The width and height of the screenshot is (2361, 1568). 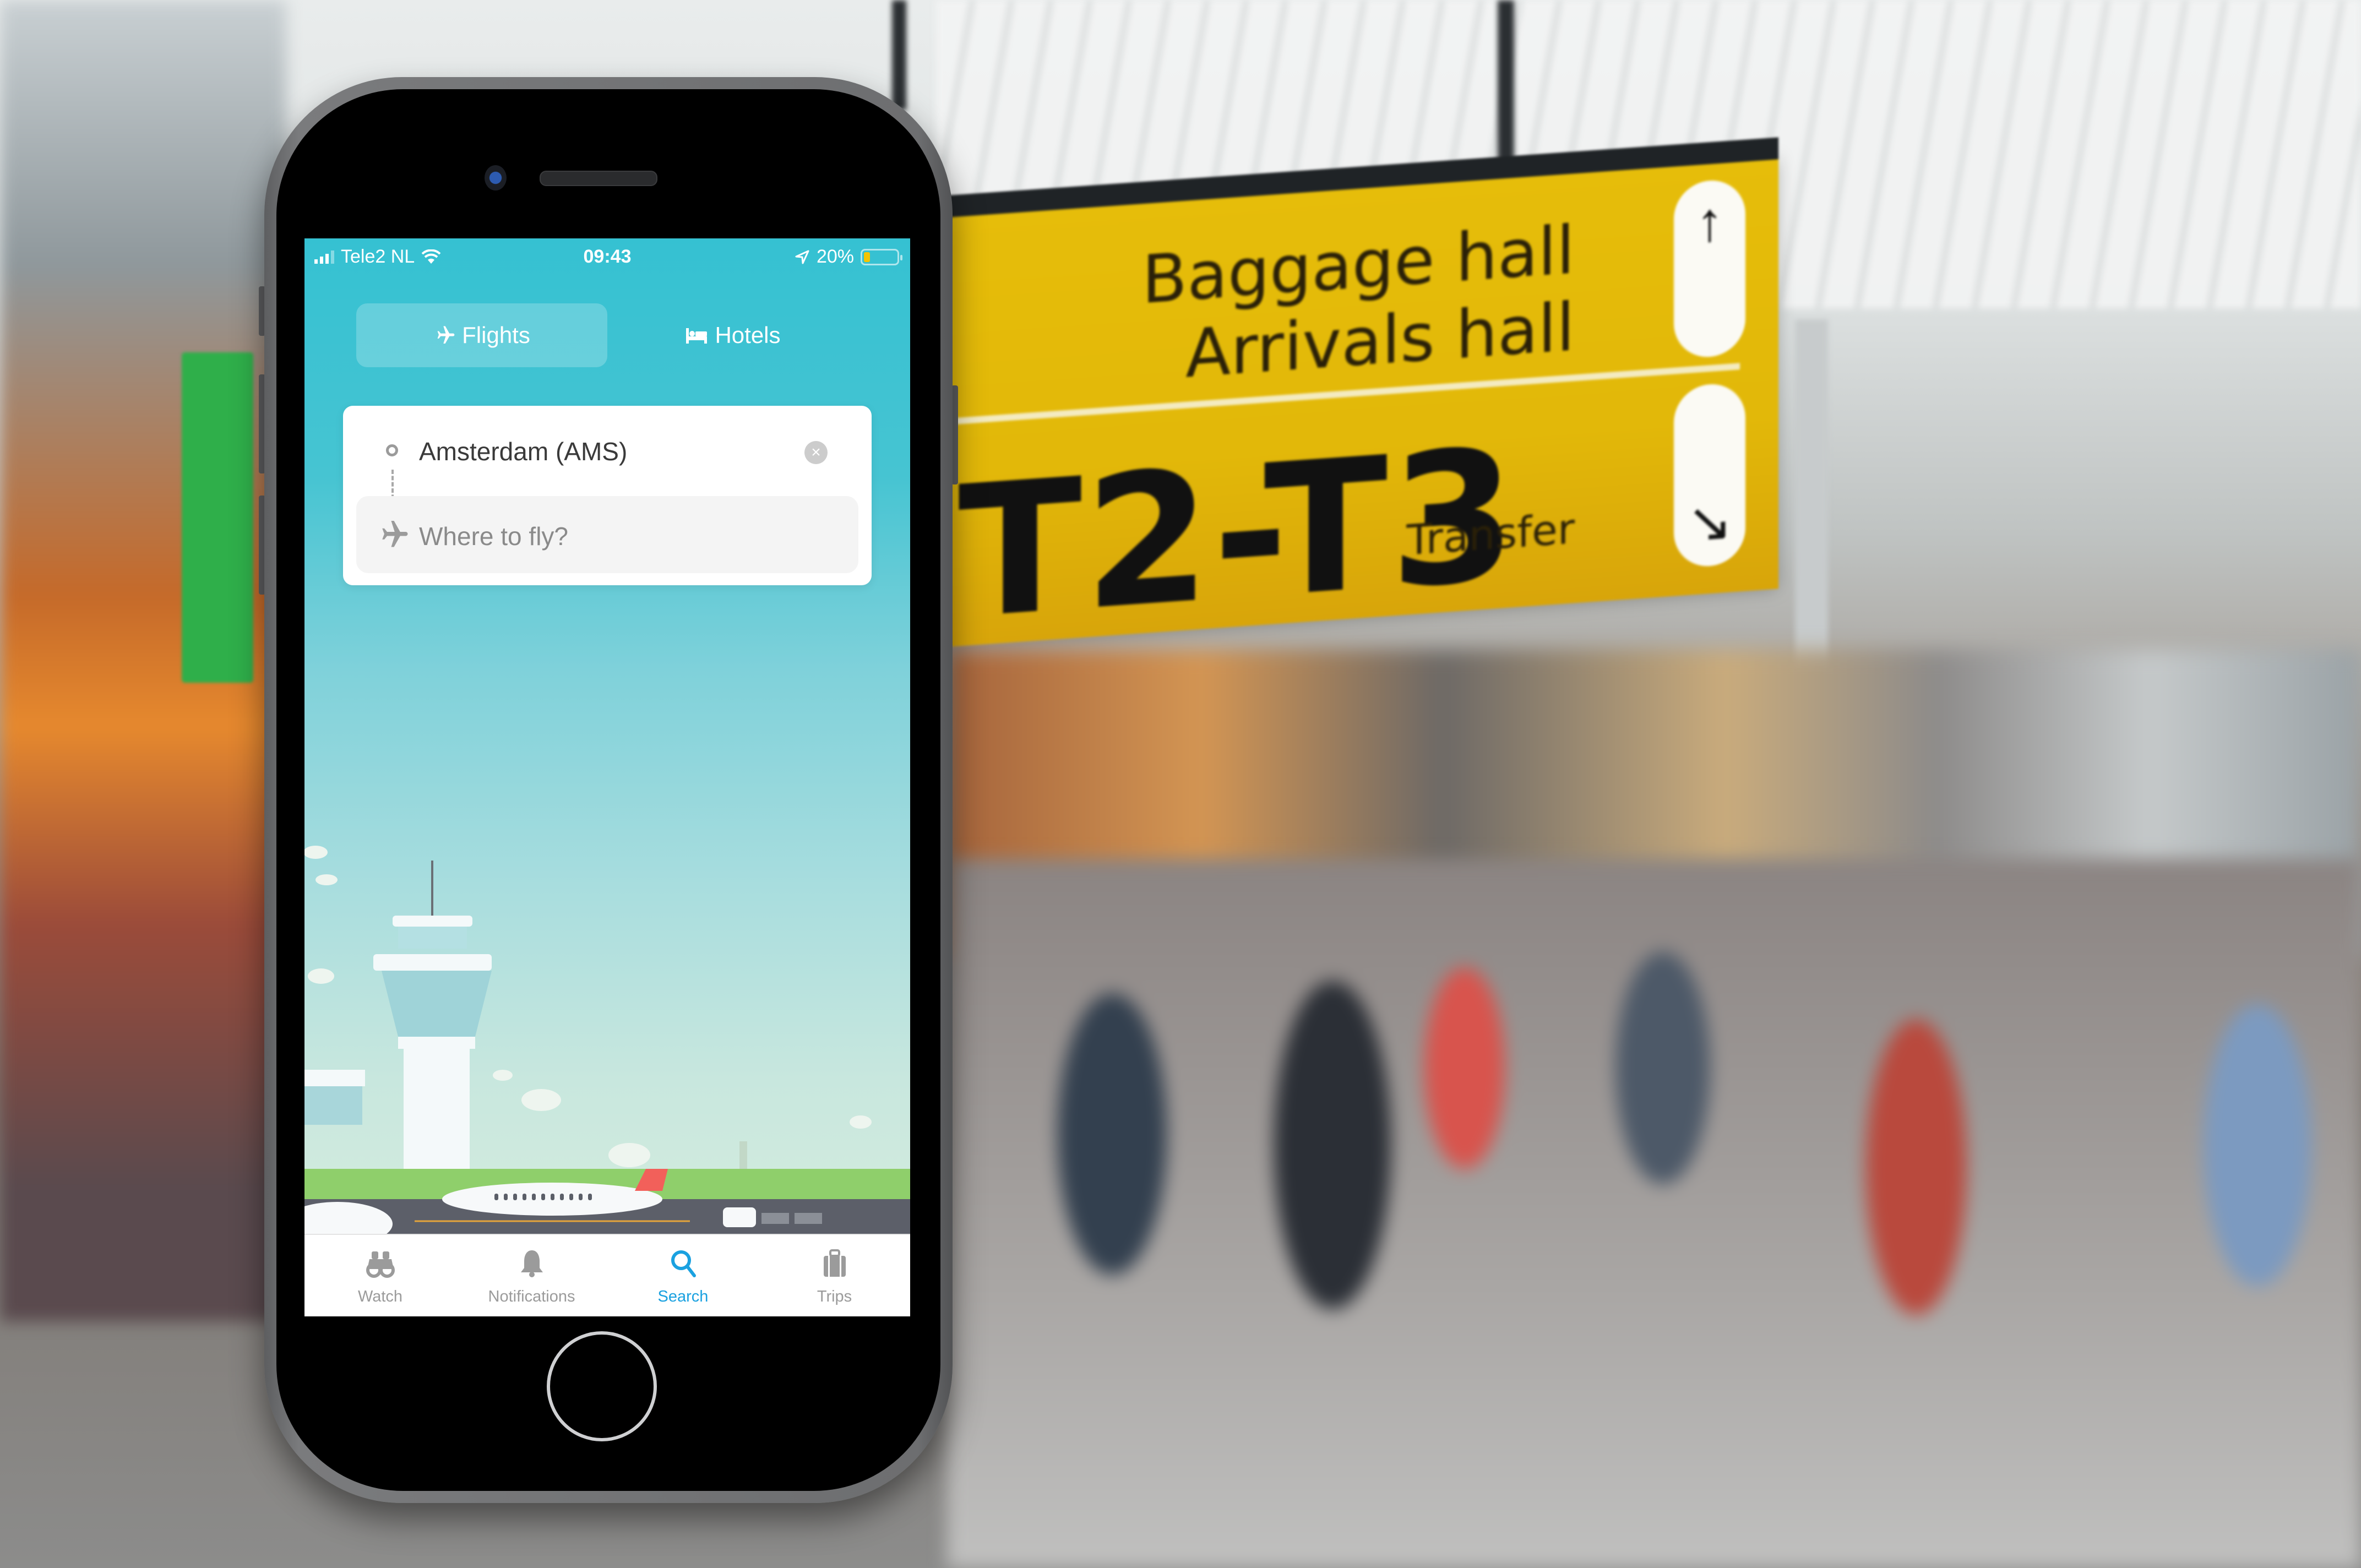 I want to click on tab-hotels-label: Hotels, so click(x=748, y=335).